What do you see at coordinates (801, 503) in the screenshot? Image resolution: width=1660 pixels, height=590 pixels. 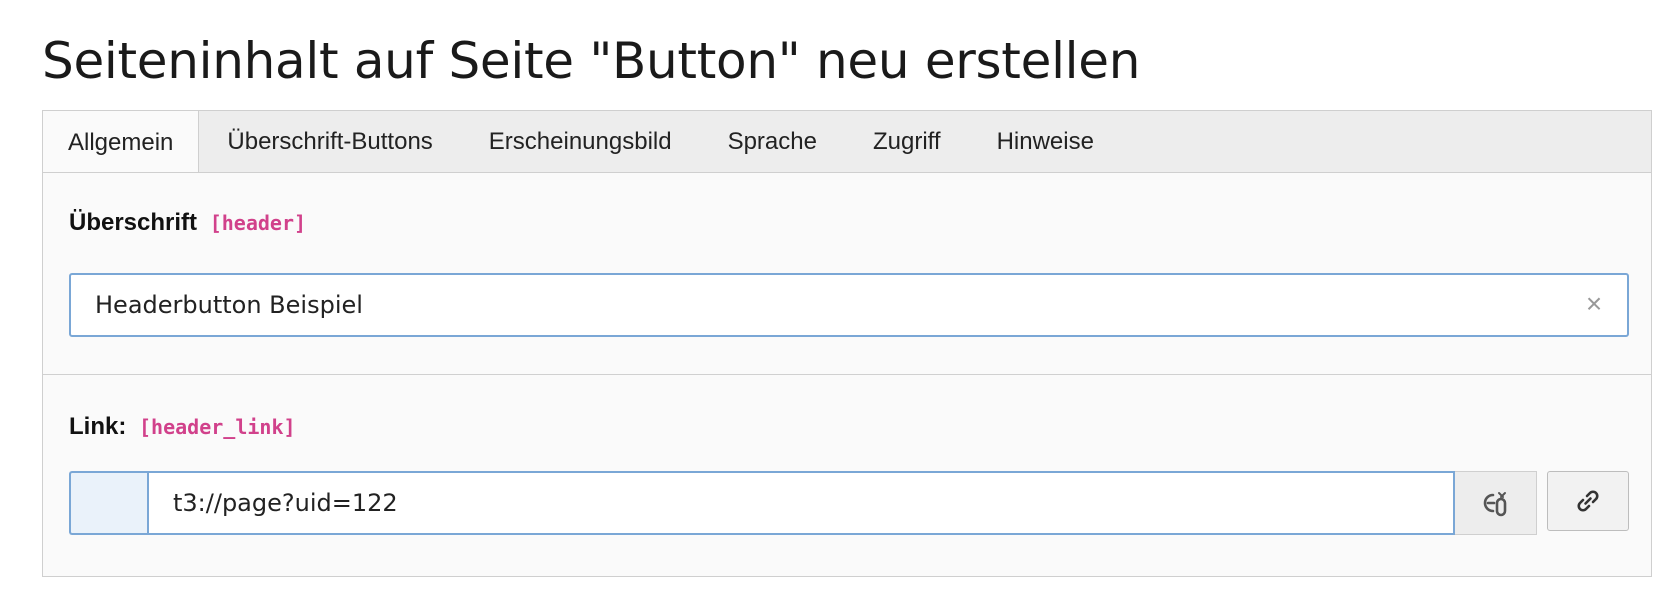 I see `header-link-input: t3://page?uid=122` at bounding box center [801, 503].